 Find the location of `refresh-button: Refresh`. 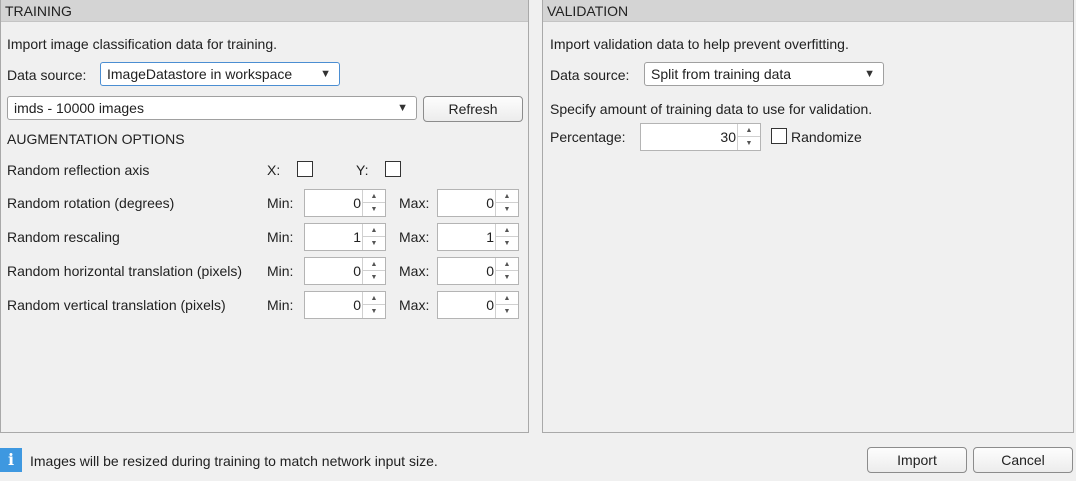

refresh-button: Refresh is located at coordinates (473, 109).